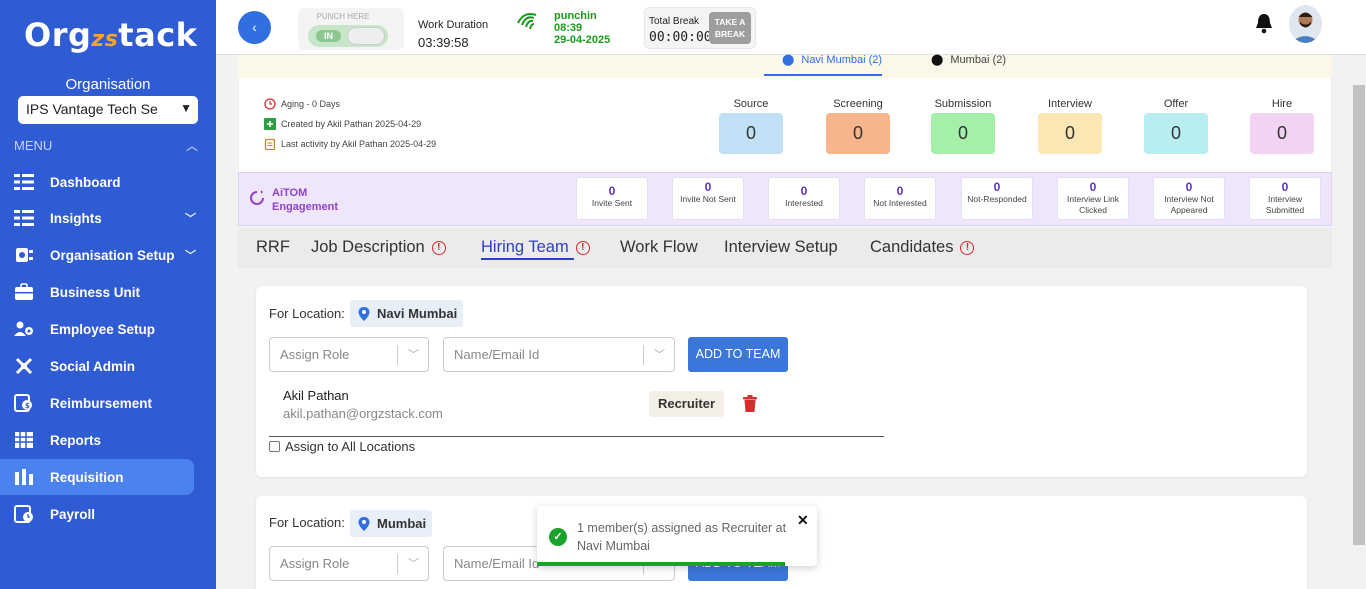 This screenshot has width=1366, height=589. Describe the element at coordinates (968, 59) in the screenshot. I see `tab-location-mumbai: ⬤ Mumbai (2)` at that location.